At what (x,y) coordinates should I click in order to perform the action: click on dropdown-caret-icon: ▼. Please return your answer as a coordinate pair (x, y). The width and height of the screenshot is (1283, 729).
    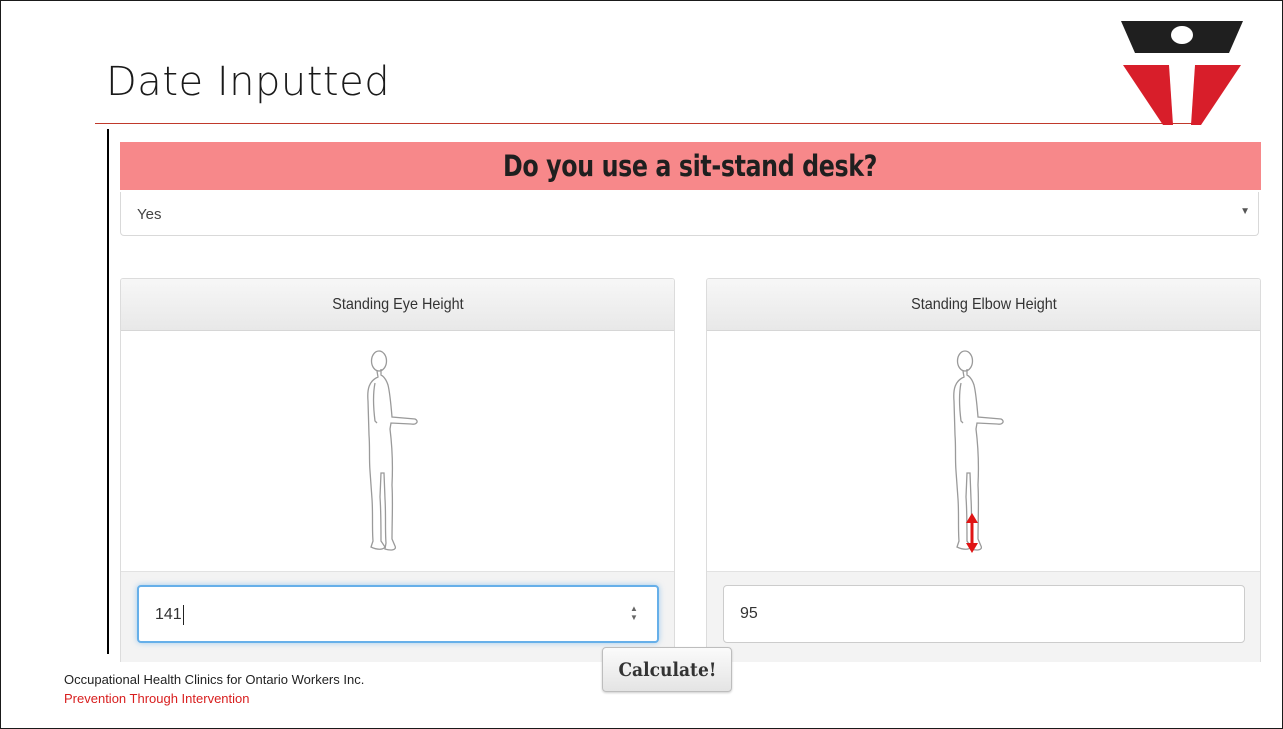
    Looking at the image, I should click on (1245, 211).